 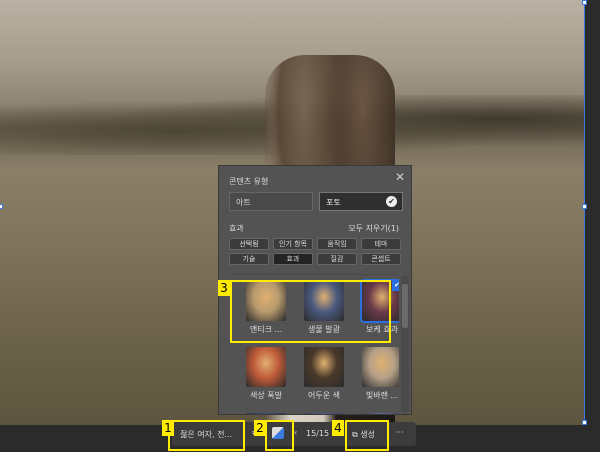 I want to click on type-art-button: 아트, so click(x=271, y=201).